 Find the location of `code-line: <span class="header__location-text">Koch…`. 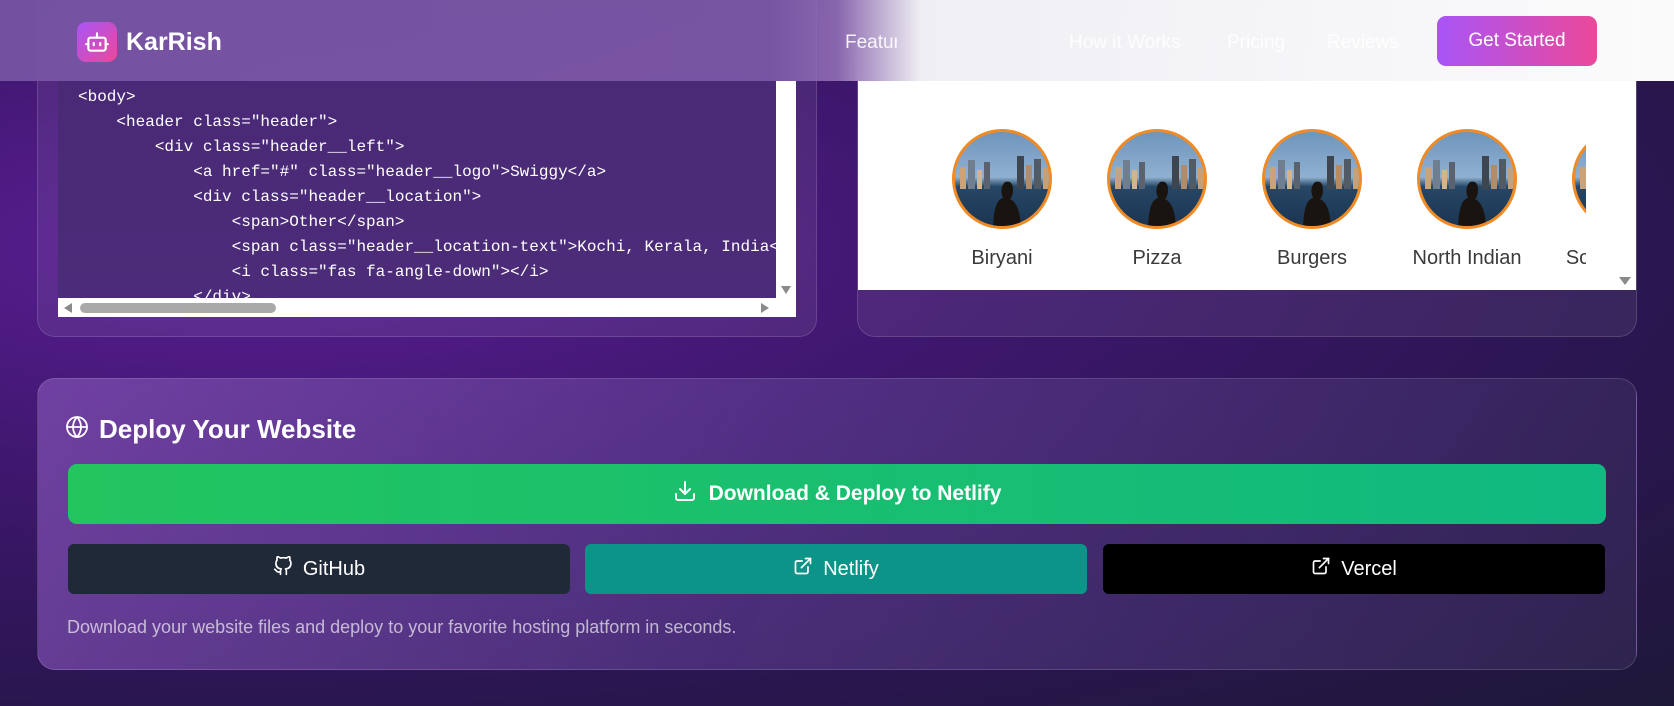

code-line: <span class="header__location-text">Koch… is located at coordinates (437, 247).